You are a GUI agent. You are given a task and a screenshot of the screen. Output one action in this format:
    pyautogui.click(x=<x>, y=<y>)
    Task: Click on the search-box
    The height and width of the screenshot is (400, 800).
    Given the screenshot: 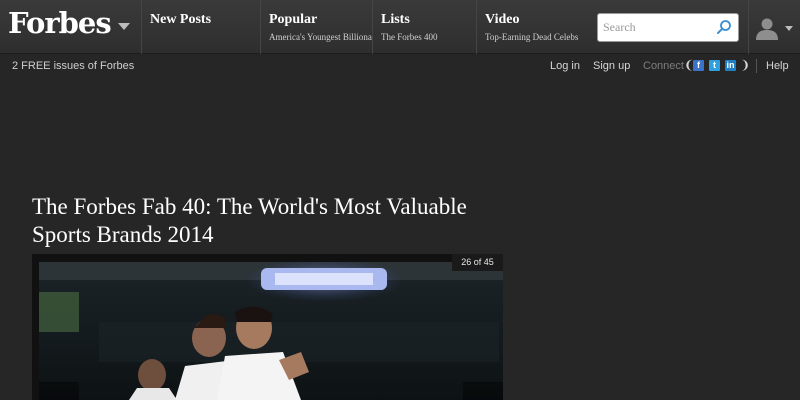 What is the action you would take?
    pyautogui.click(x=668, y=27)
    